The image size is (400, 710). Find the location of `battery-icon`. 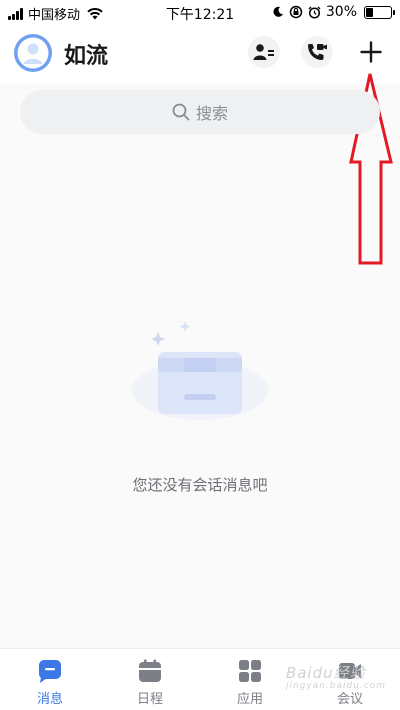

battery-icon is located at coordinates (379, 12).